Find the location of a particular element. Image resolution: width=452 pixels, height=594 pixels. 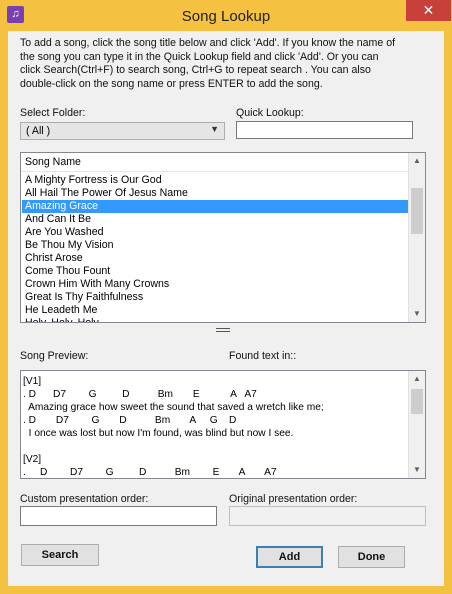

search-button: Search is located at coordinates (60, 555).